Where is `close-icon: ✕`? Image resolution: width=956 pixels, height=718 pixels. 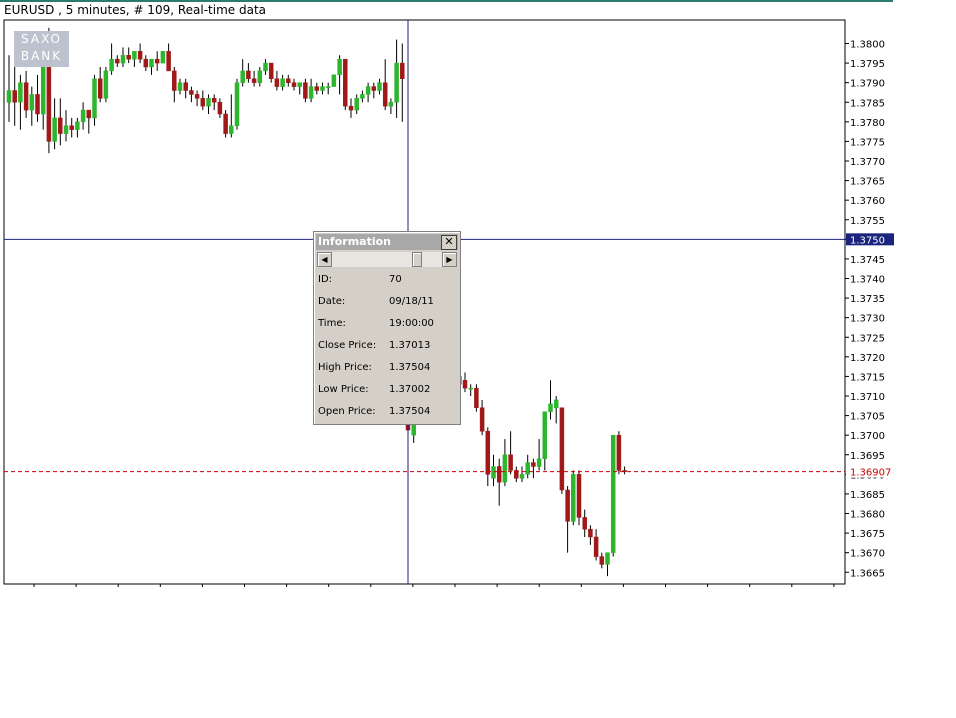
close-icon: ✕ is located at coordinates (449, 241).